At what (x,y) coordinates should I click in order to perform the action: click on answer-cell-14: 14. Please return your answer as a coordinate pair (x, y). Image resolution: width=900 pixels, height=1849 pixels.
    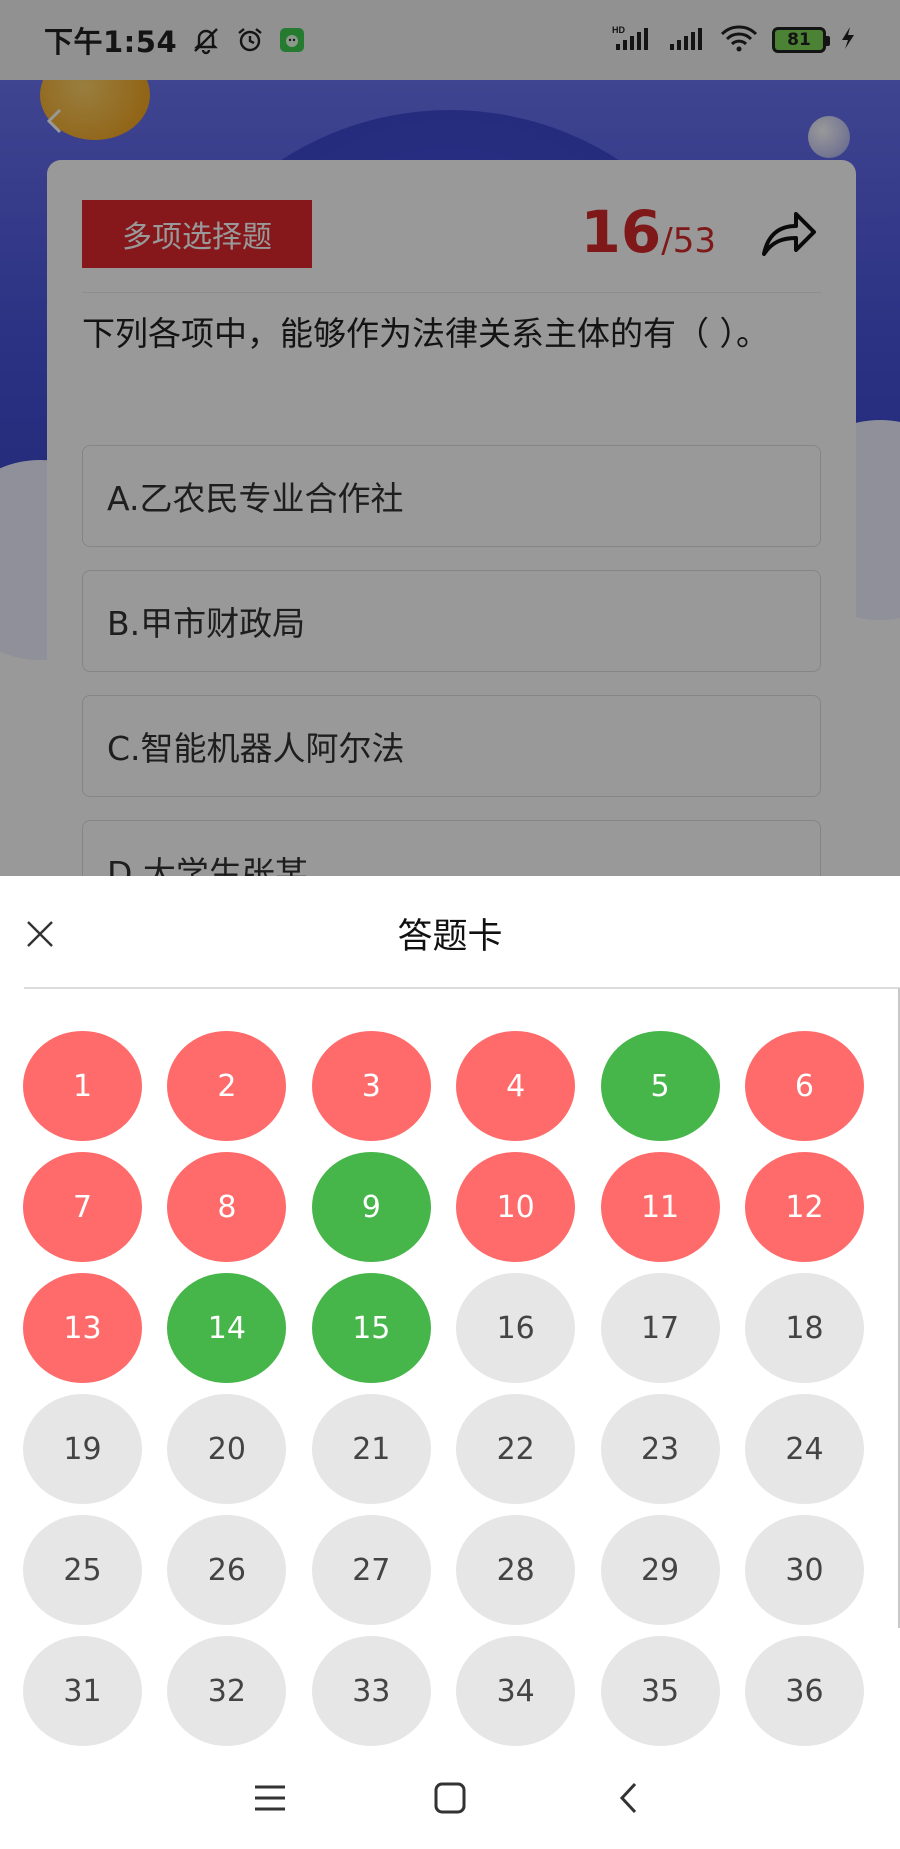
    Looking at the image, I should click on (227, 1328).